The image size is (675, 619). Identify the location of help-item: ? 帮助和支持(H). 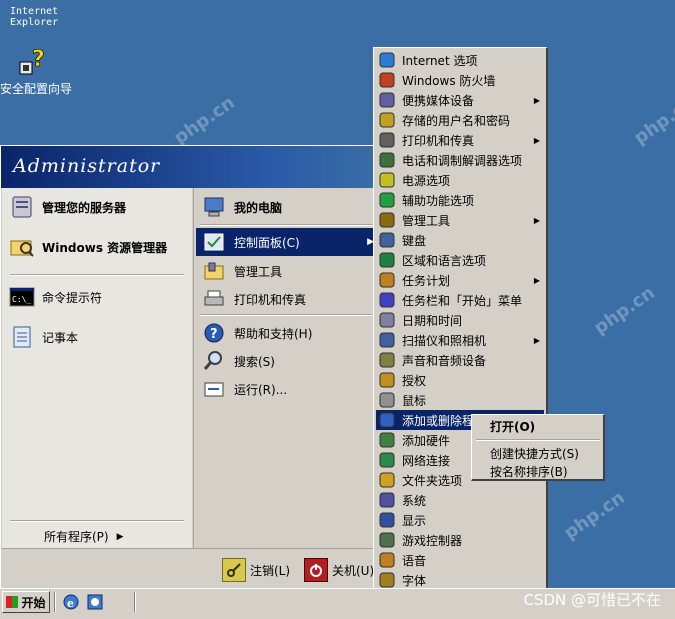
(256, 333).